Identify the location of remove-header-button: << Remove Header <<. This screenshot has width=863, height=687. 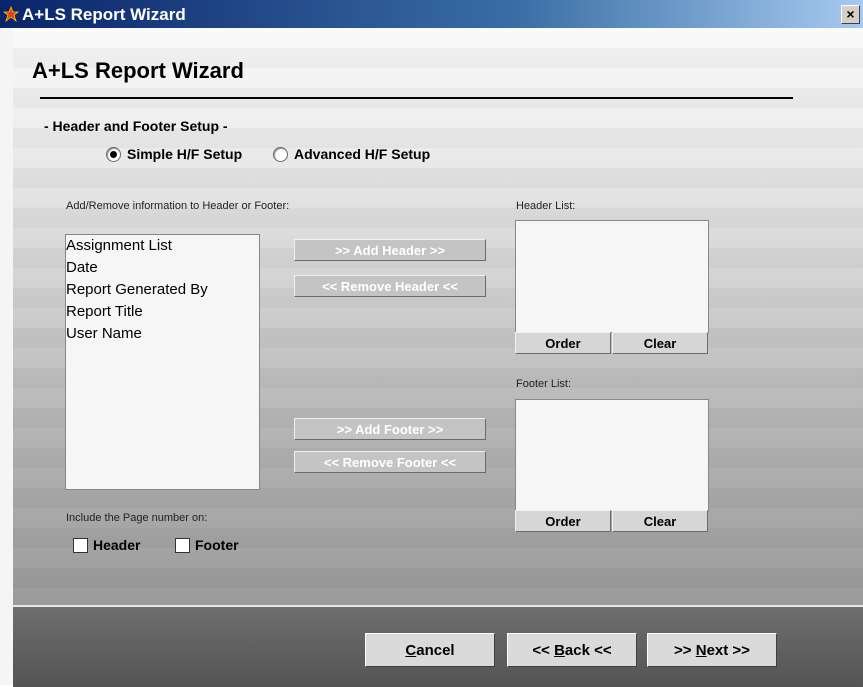
(390, 286).